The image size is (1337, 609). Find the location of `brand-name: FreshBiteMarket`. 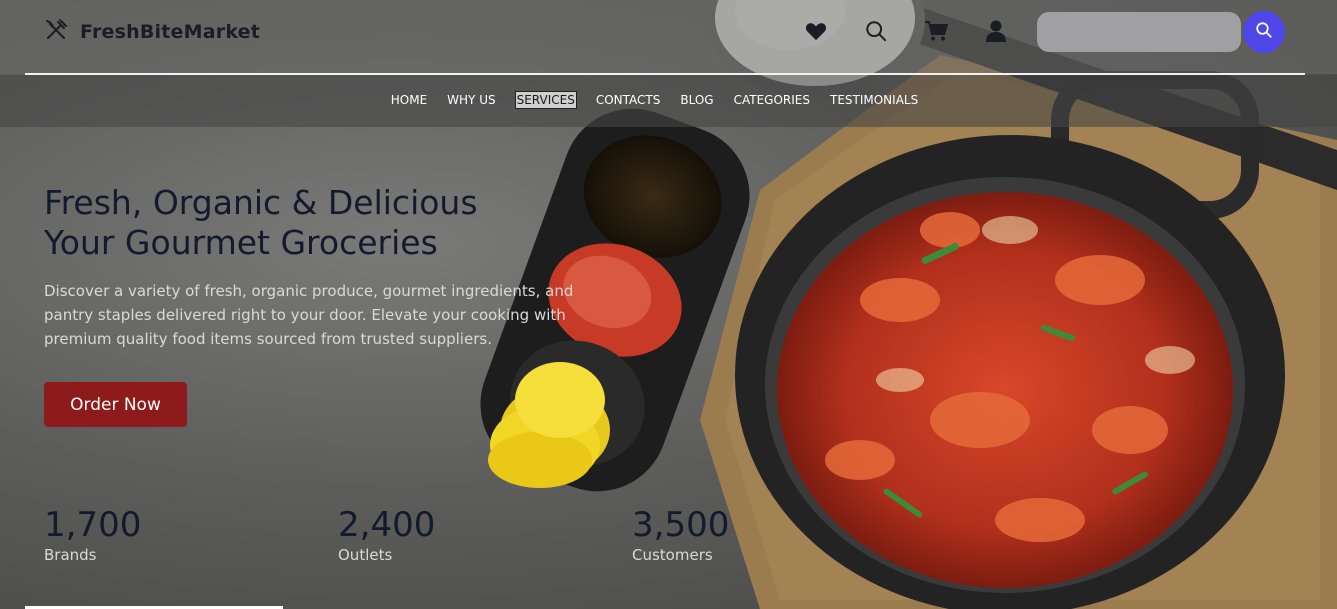

brand-name: FreshBiteMarket is located at coordinates (170, 32).